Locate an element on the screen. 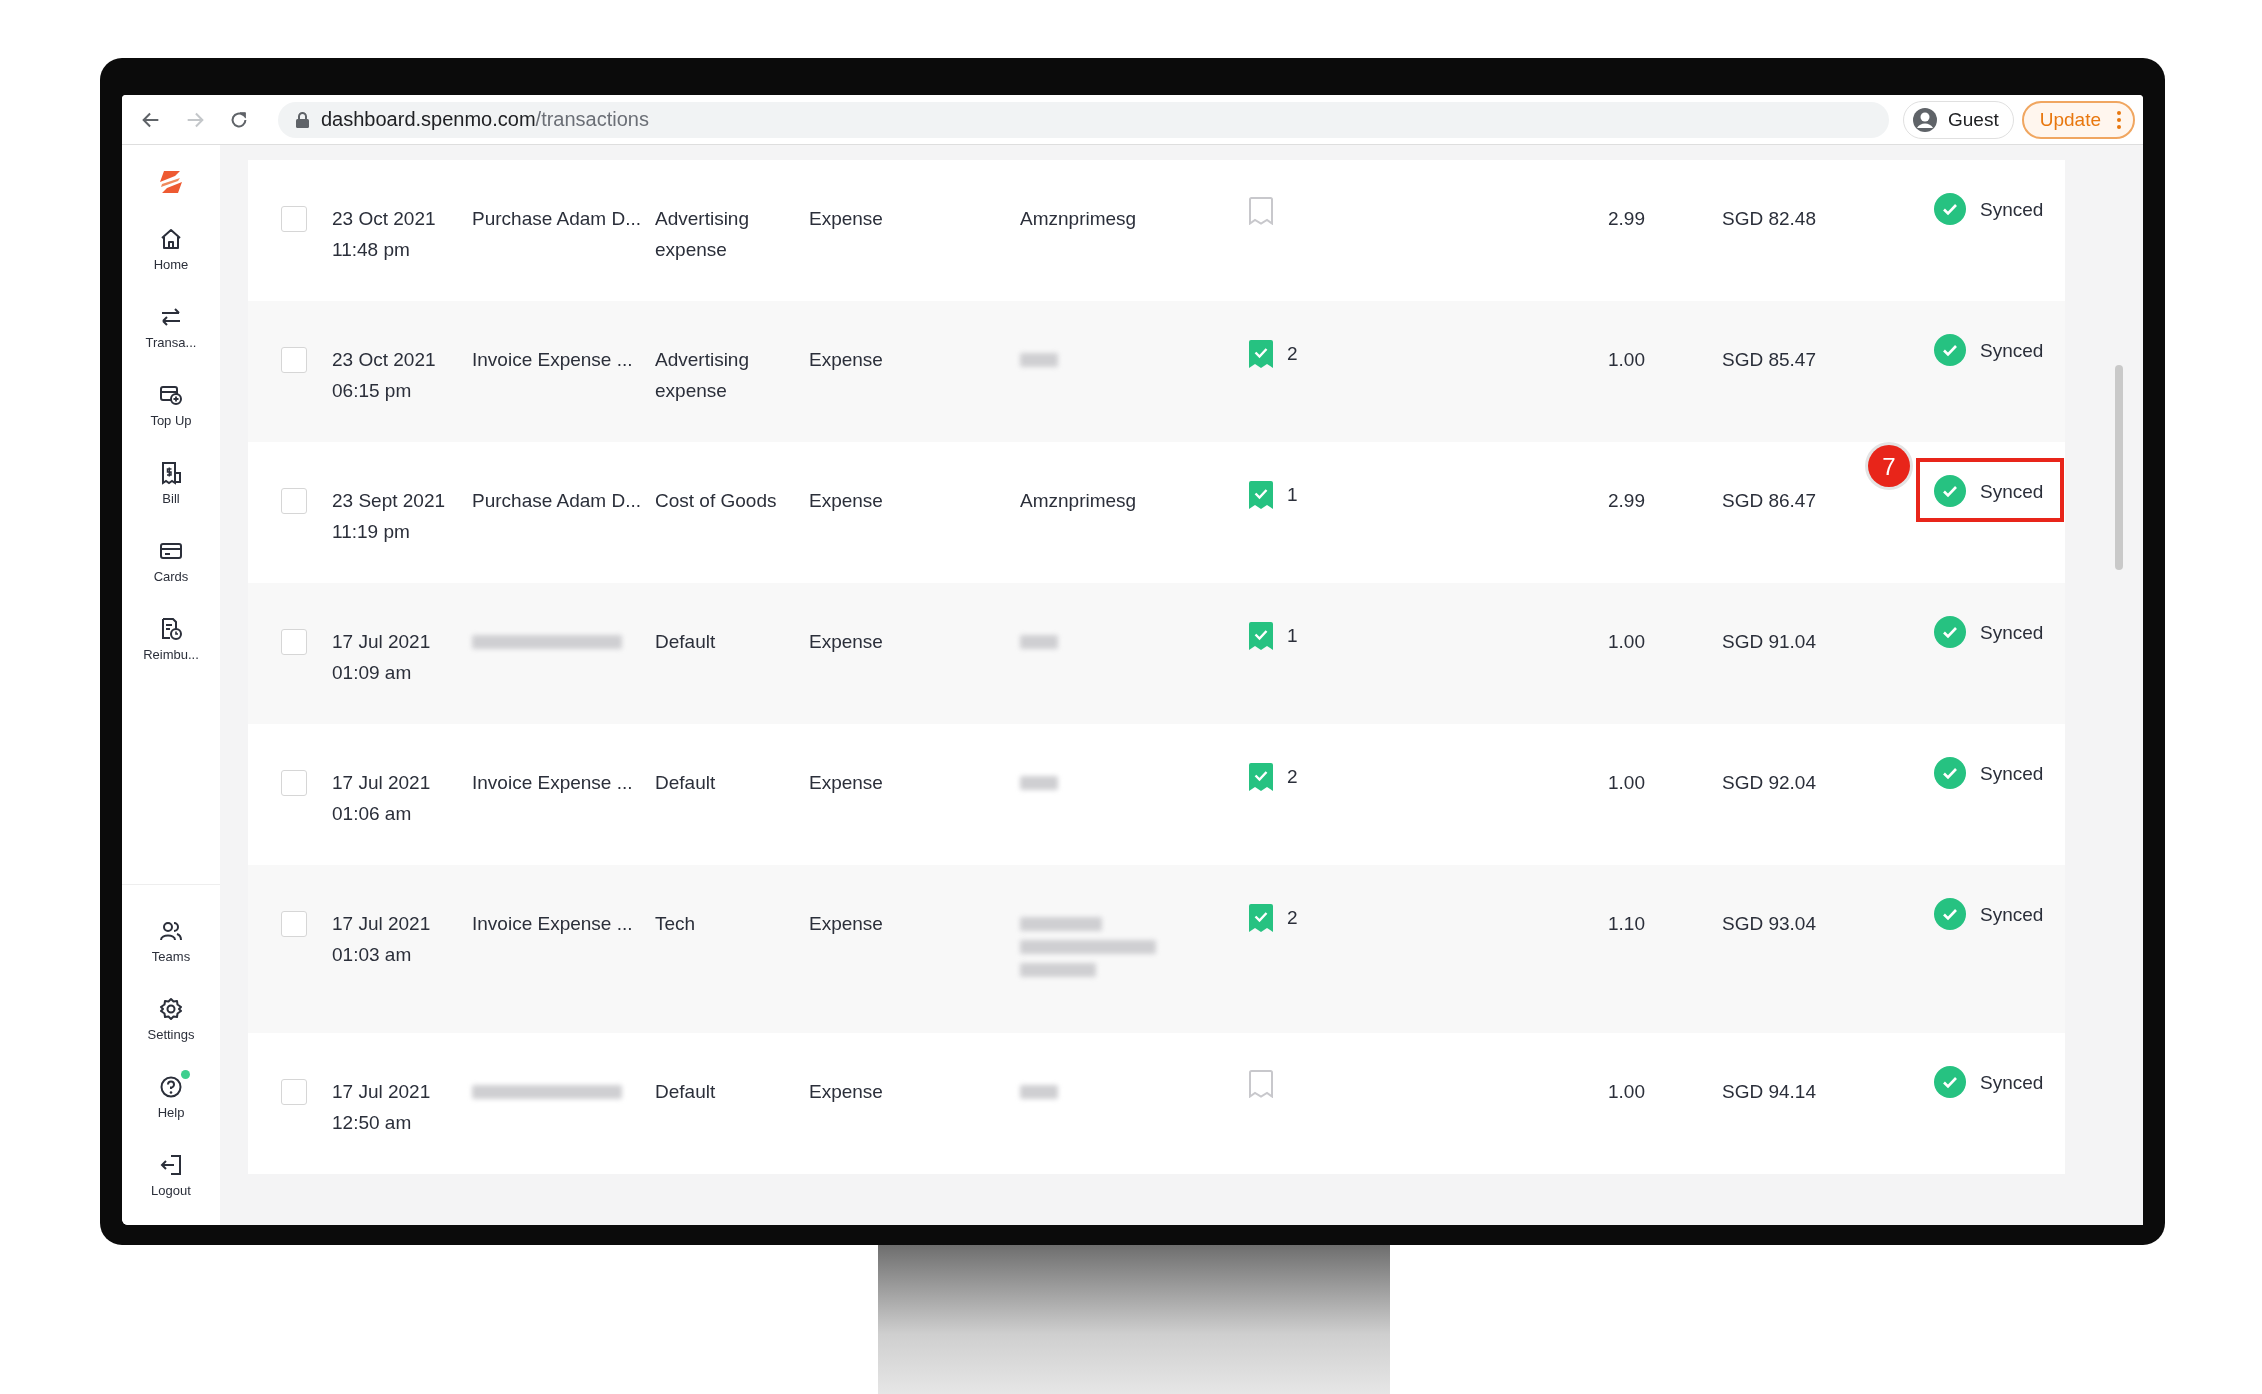 This screenshot has width=2262, height=1394. sidebar-item: Logout is located at coordinates (171, 1186).